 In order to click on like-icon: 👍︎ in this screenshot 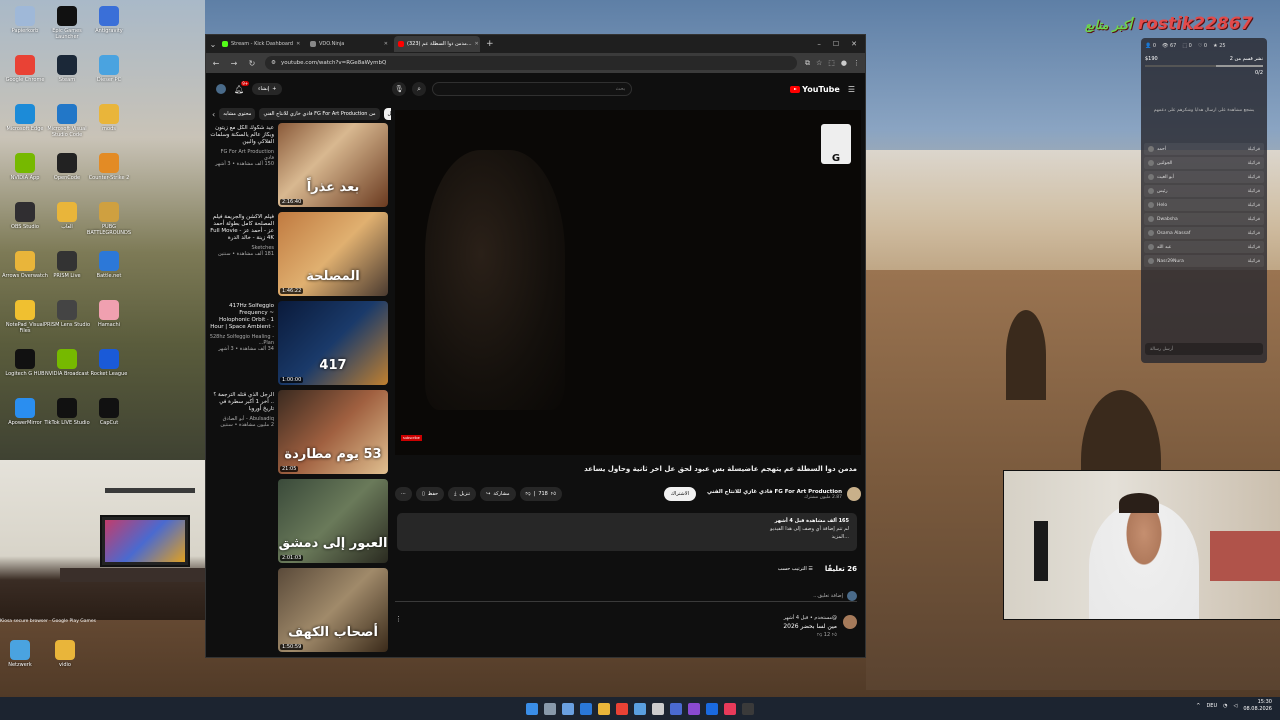, I will do `click(553, 494)`.